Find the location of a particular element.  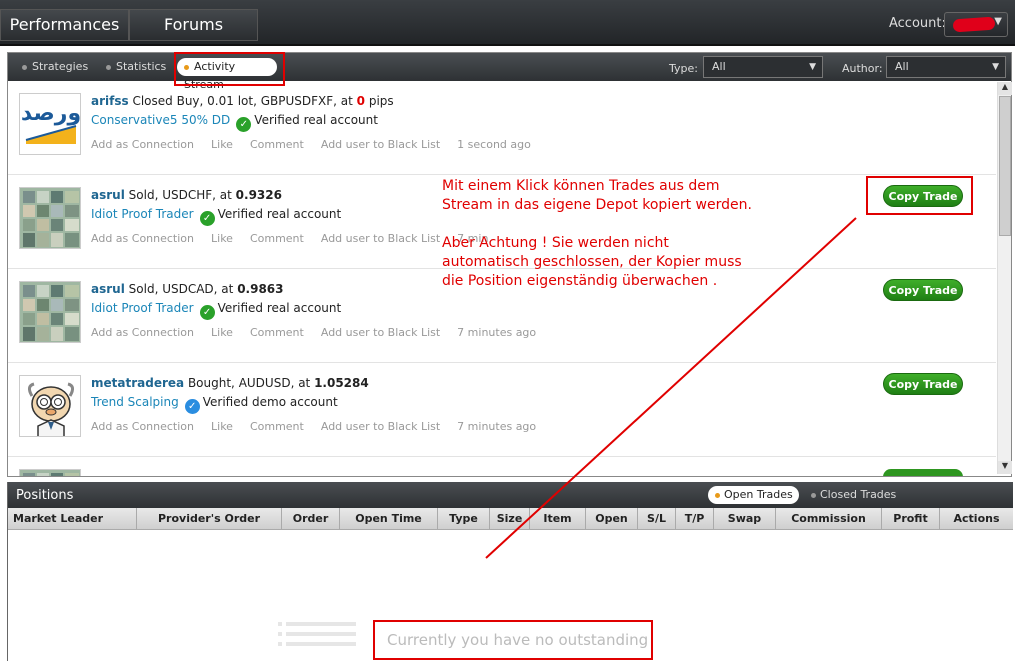

annotation-line: automatisch geschlossen, der Kopier muss is located at coordinates (592, 262).